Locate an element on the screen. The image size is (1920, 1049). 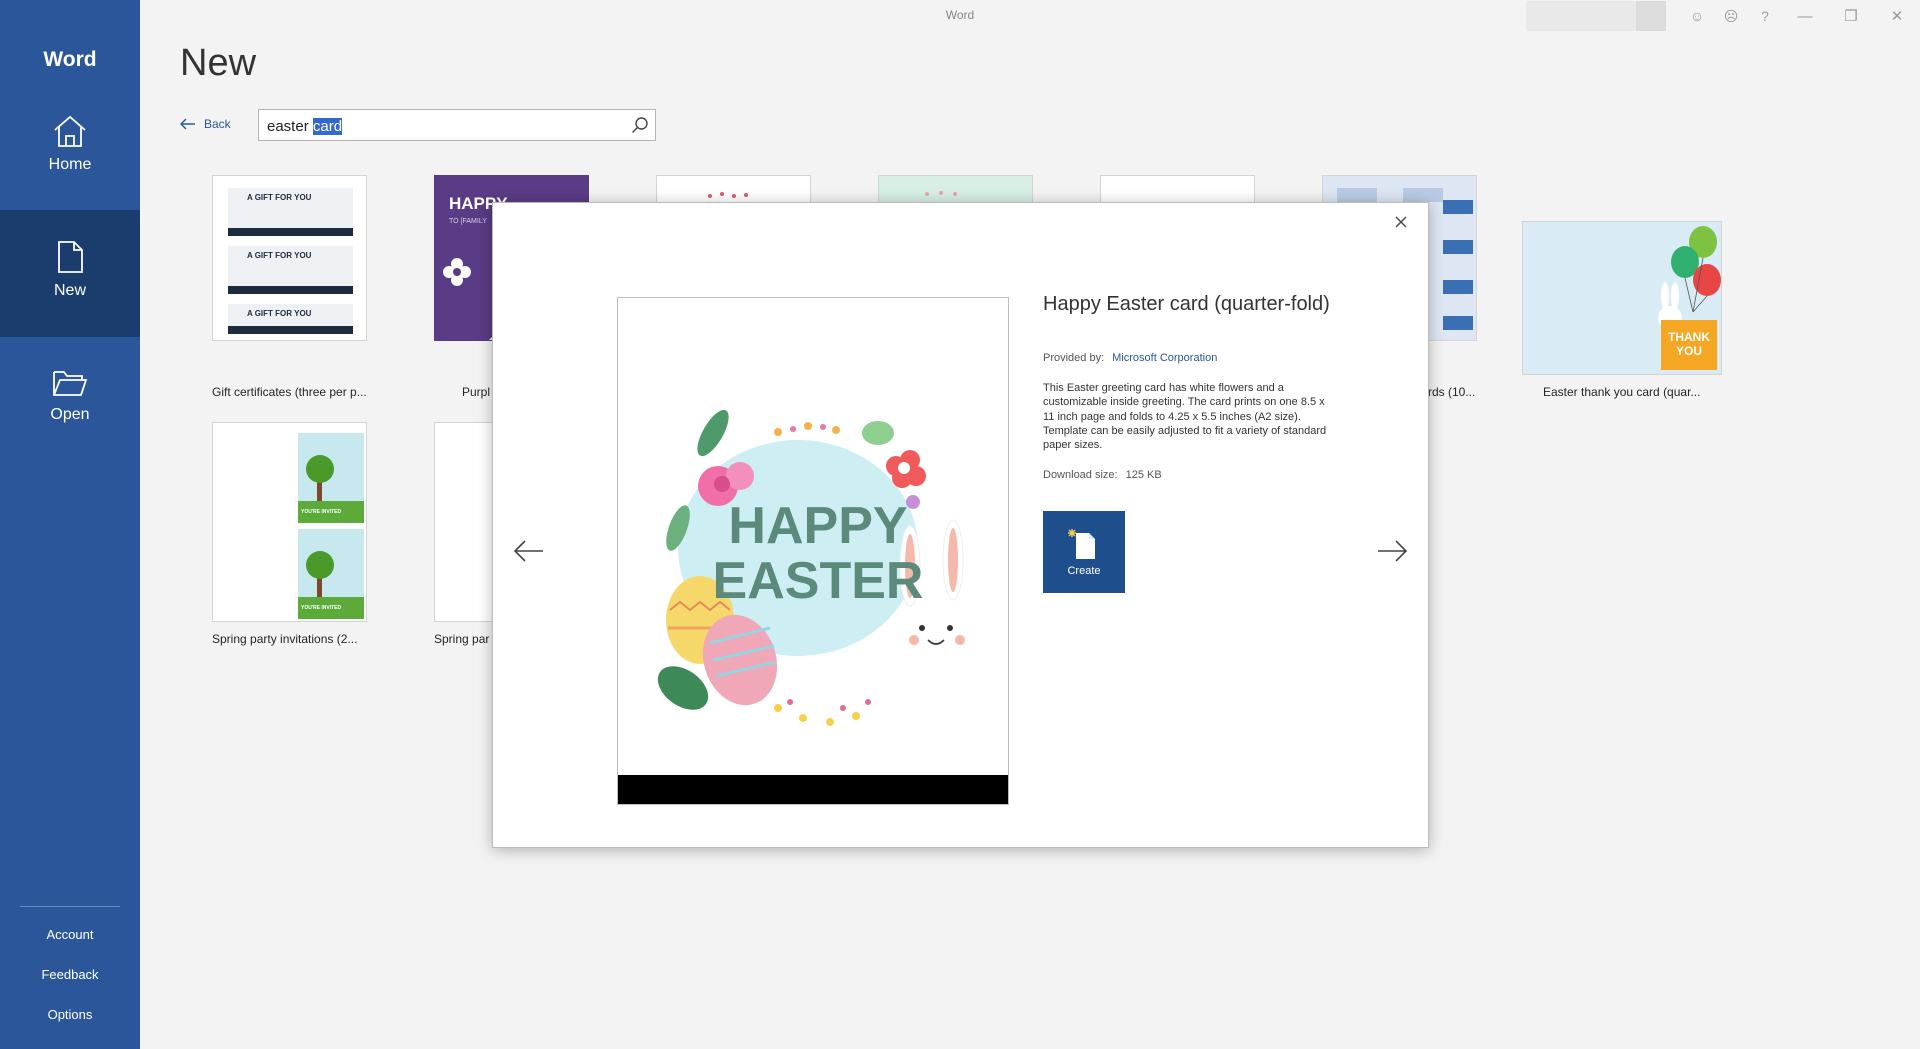
download-size-value: 125 KB is located at coordinates (1143, 475).